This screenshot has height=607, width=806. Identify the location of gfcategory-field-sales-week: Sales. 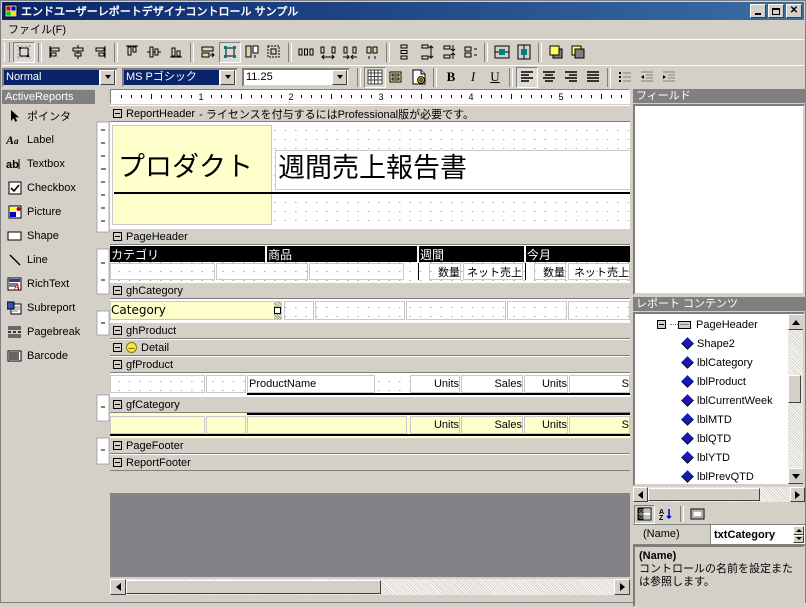
(492, 425).